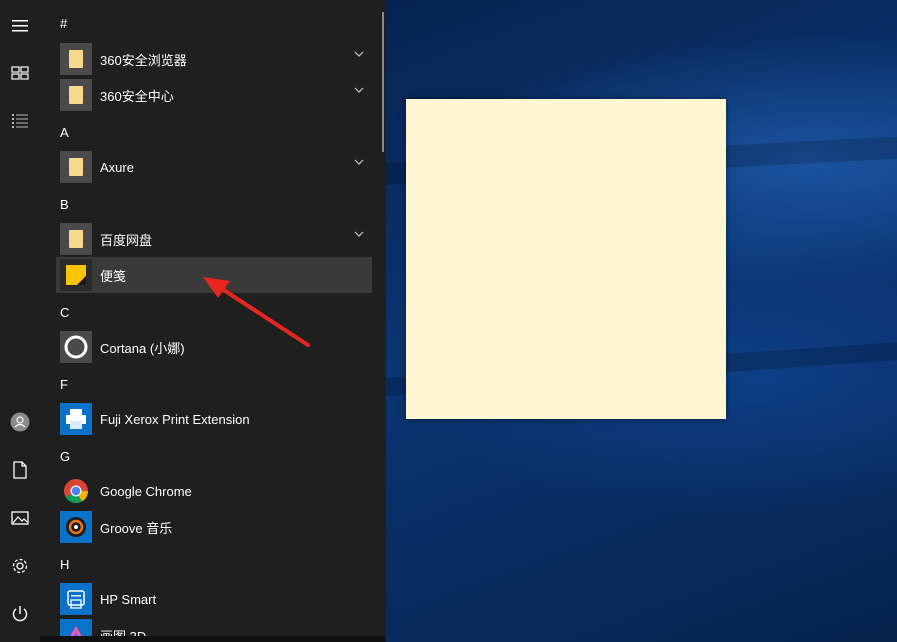 The width and height of the screenshot is (897, 642). What do you see at coordinates (76, 491) in the screenshot?
I see `chrome-icon` at bounding box center [76, 491].